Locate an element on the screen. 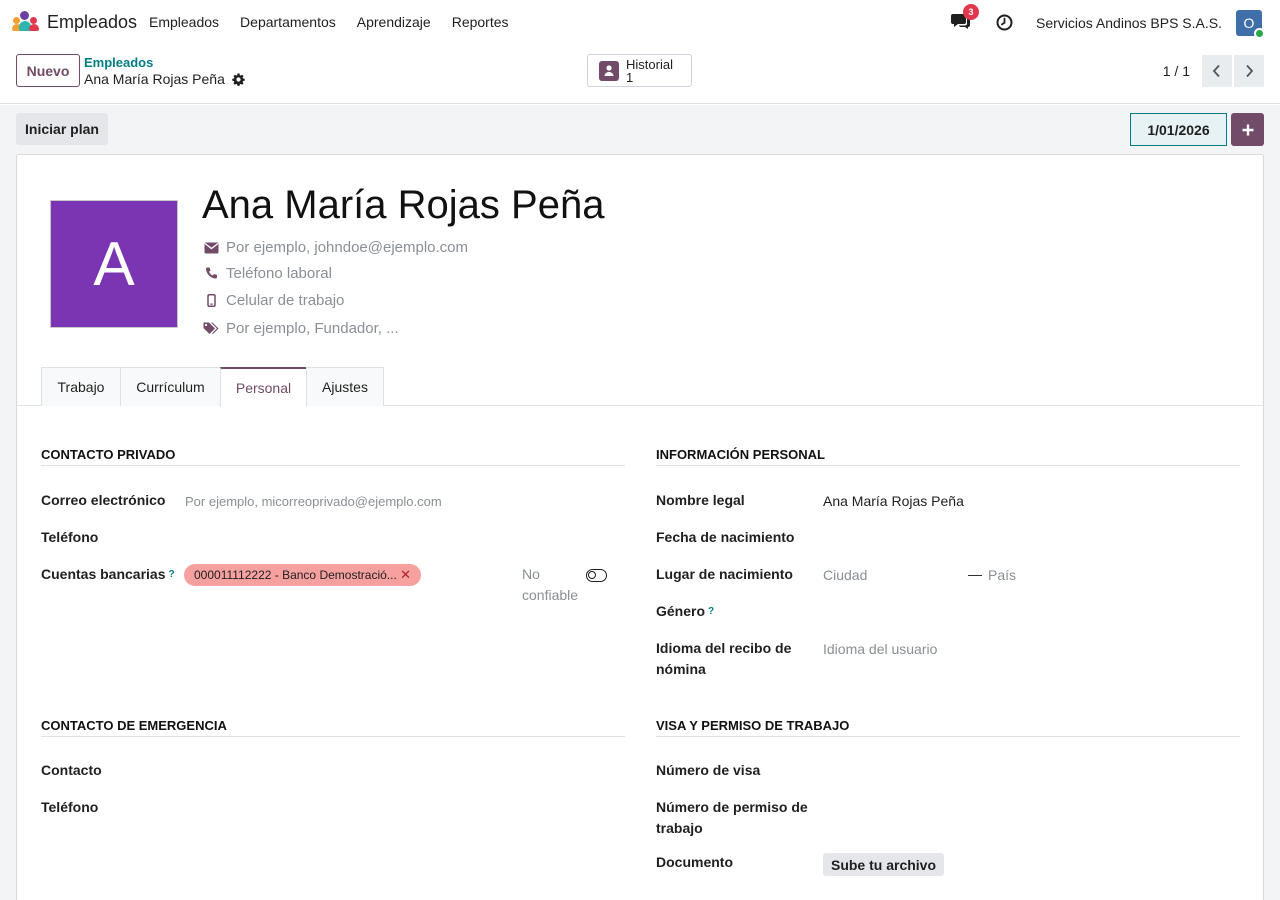 Image resolution: width=1280 pixels, height=900 pixels. bank-accounts-label-text: Cuentas bancarias is located at coordinates (103, 574).